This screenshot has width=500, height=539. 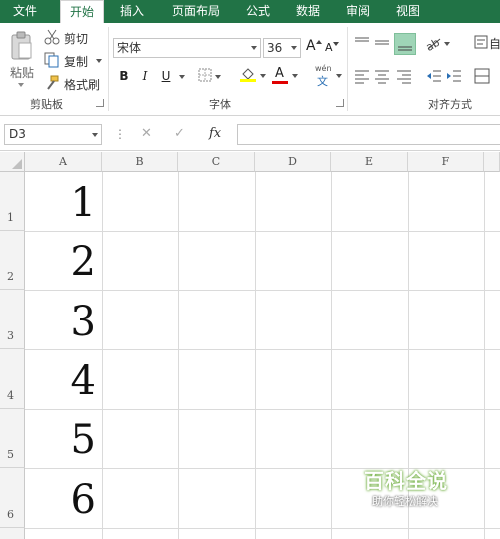 I want to click on copy-button: 复制, so click(x=74, y=61).